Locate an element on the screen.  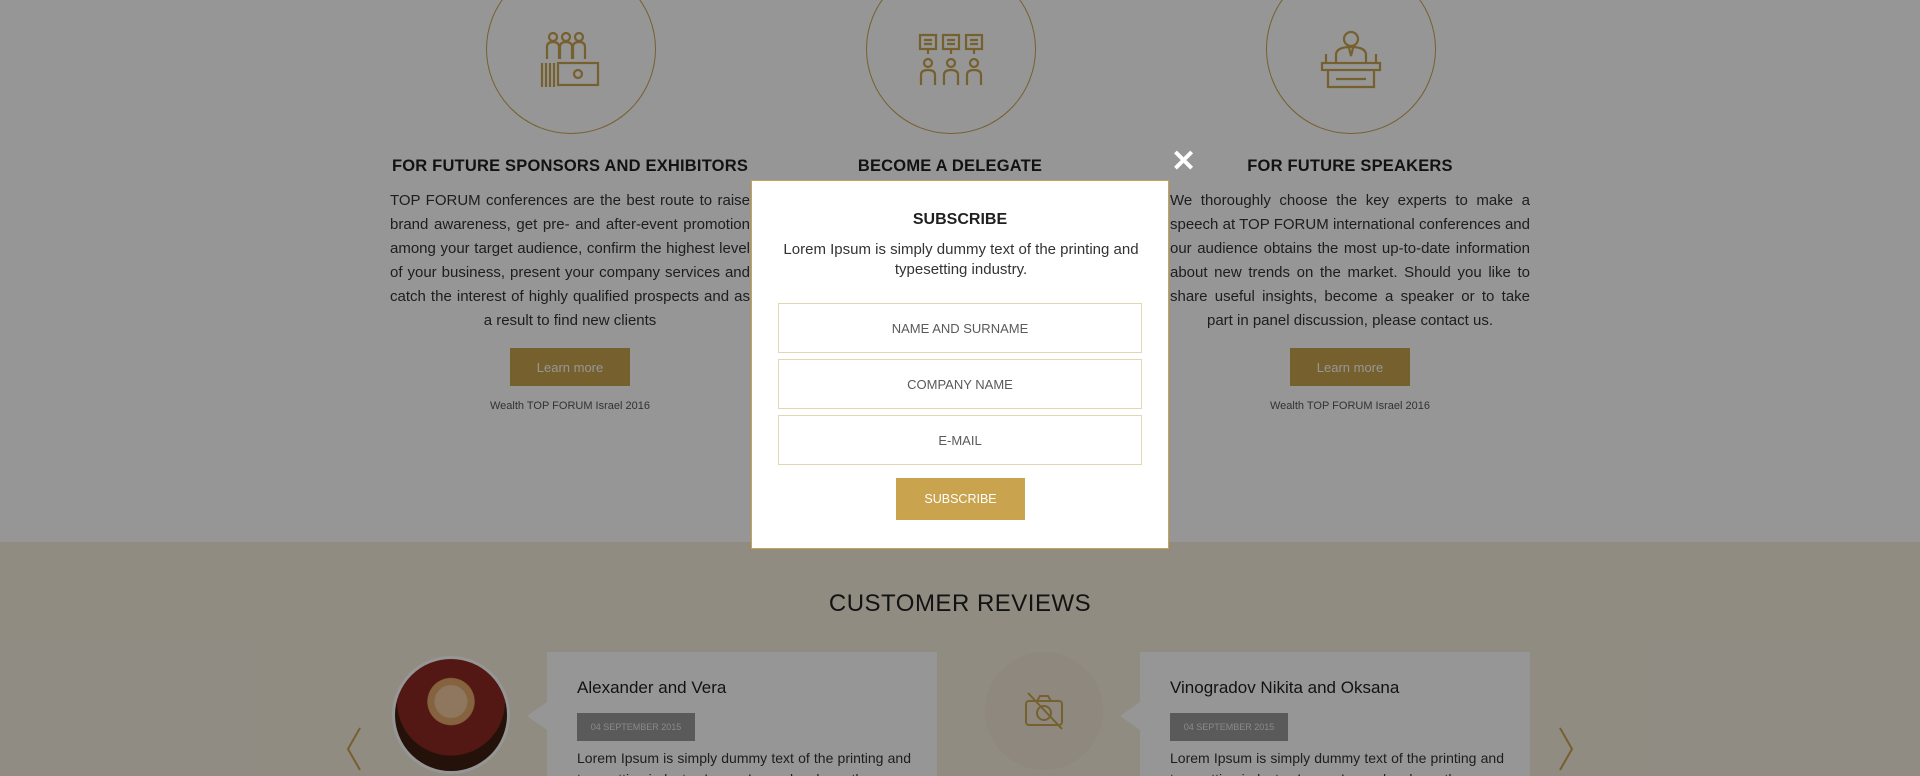
company-input is located at coordinates (960, 384).